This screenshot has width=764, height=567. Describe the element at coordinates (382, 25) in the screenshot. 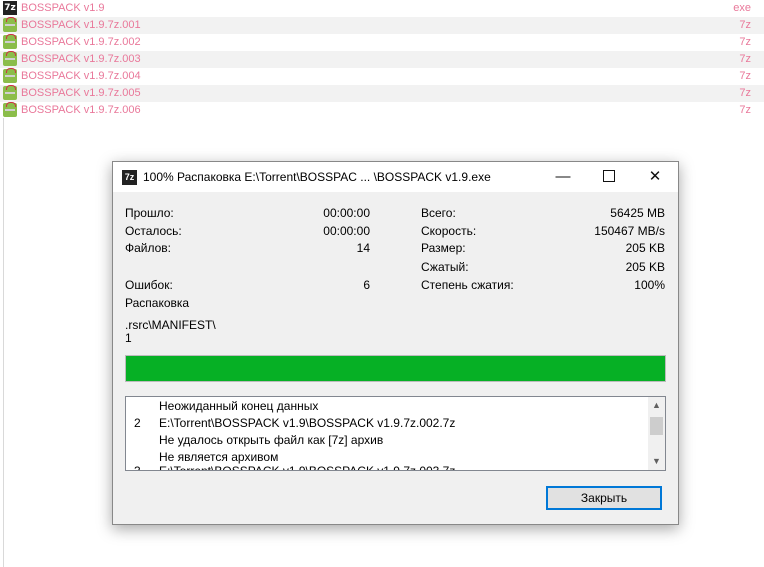

I see `file-row: BOSSPACK v1.9.7z.001 7z` at that location.